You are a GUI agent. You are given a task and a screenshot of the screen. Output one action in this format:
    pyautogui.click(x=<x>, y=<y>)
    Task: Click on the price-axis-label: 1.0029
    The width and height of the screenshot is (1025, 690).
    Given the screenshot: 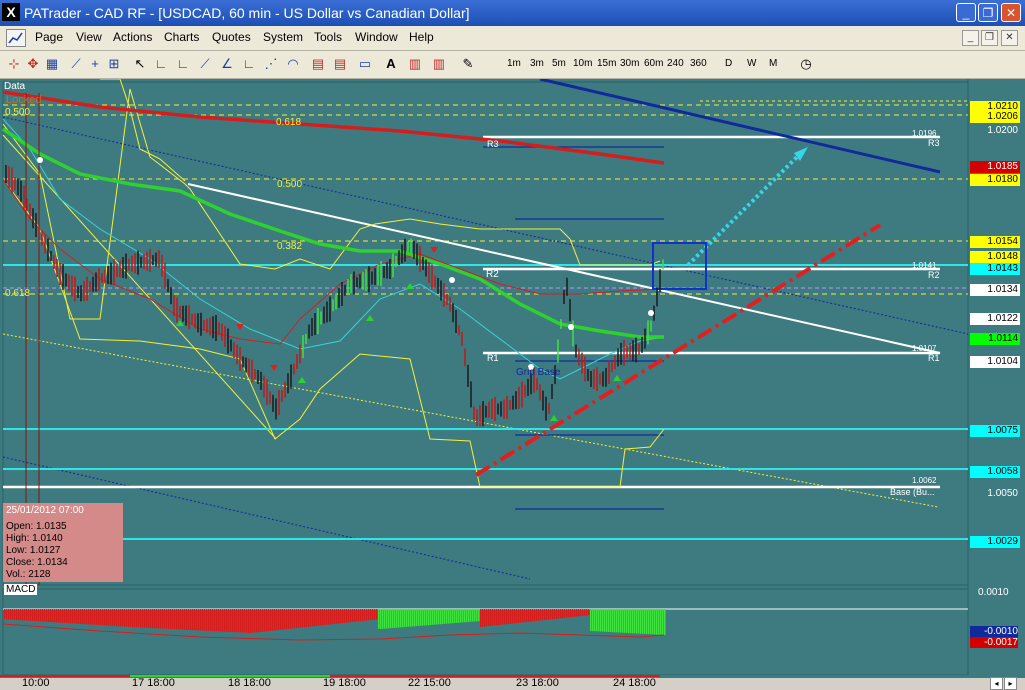 What is the action you would take?
    pyautogui.click(x=995, y=542)
    